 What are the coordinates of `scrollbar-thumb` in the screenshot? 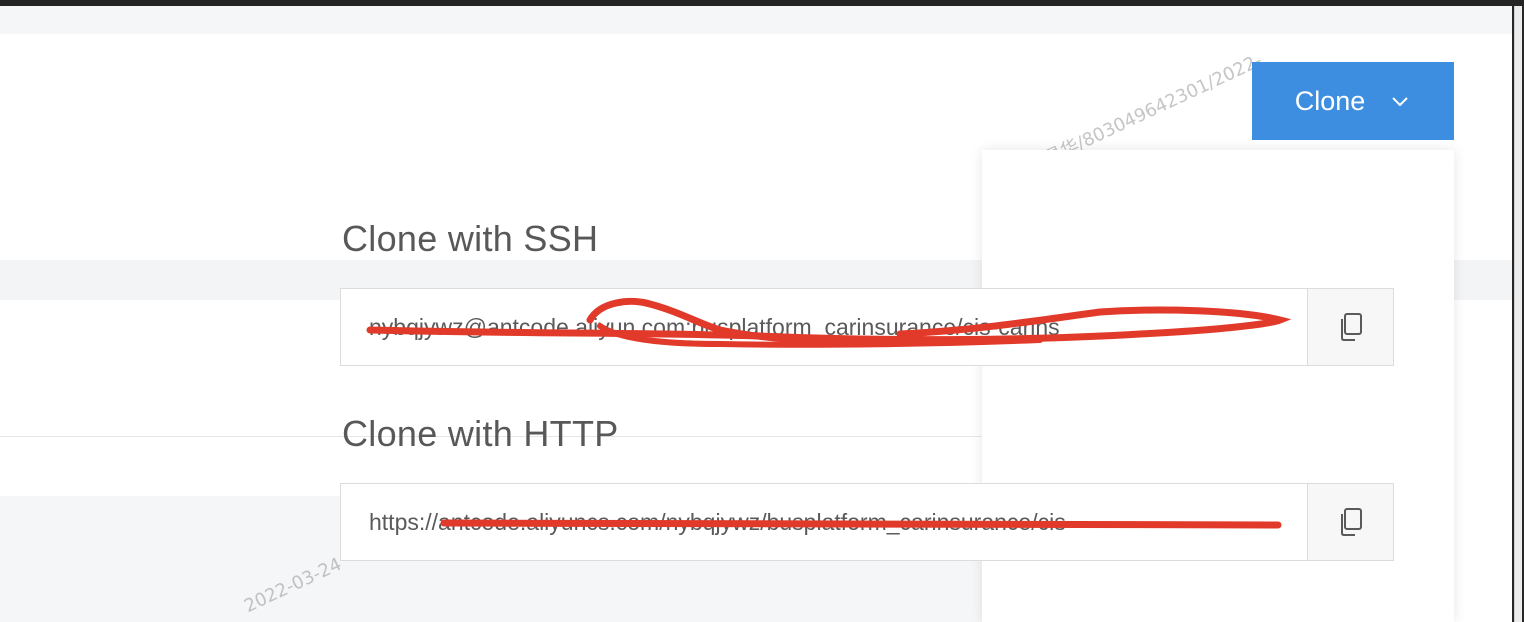 It's located at (1518, 314).